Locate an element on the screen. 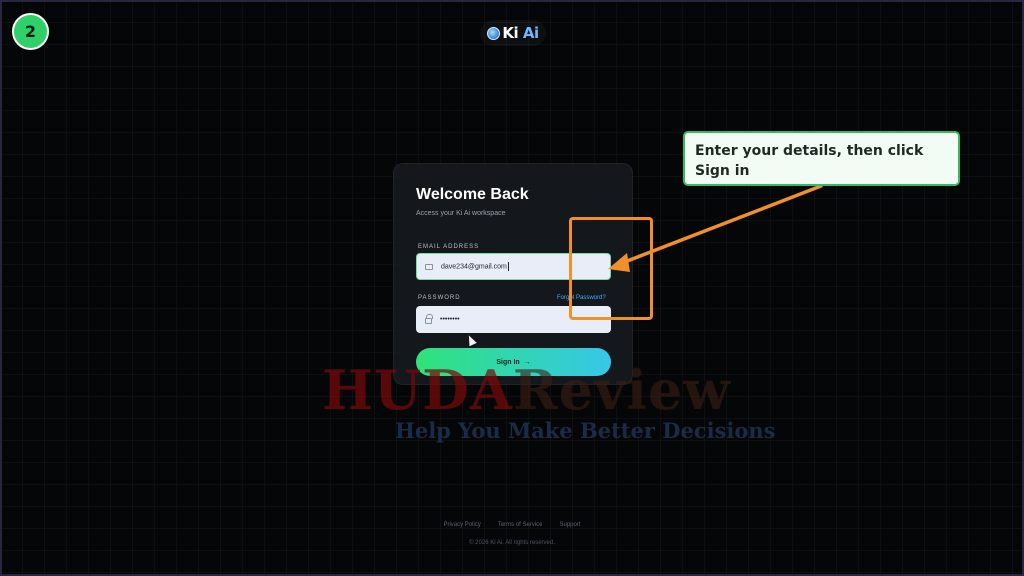 This screenshot has height=576, width=1024. watermark-tagline: Help You Make Better Decisions is located at coordinates (585, 430).